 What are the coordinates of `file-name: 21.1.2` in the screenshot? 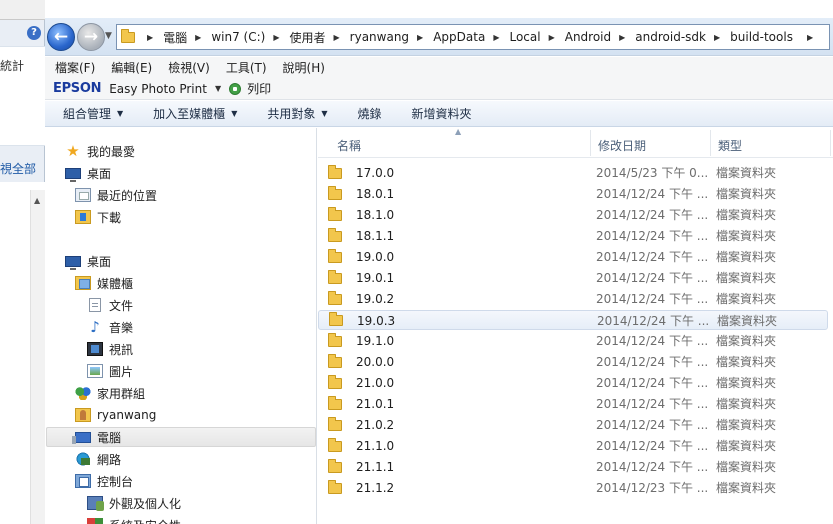 It's located at (375, 488).